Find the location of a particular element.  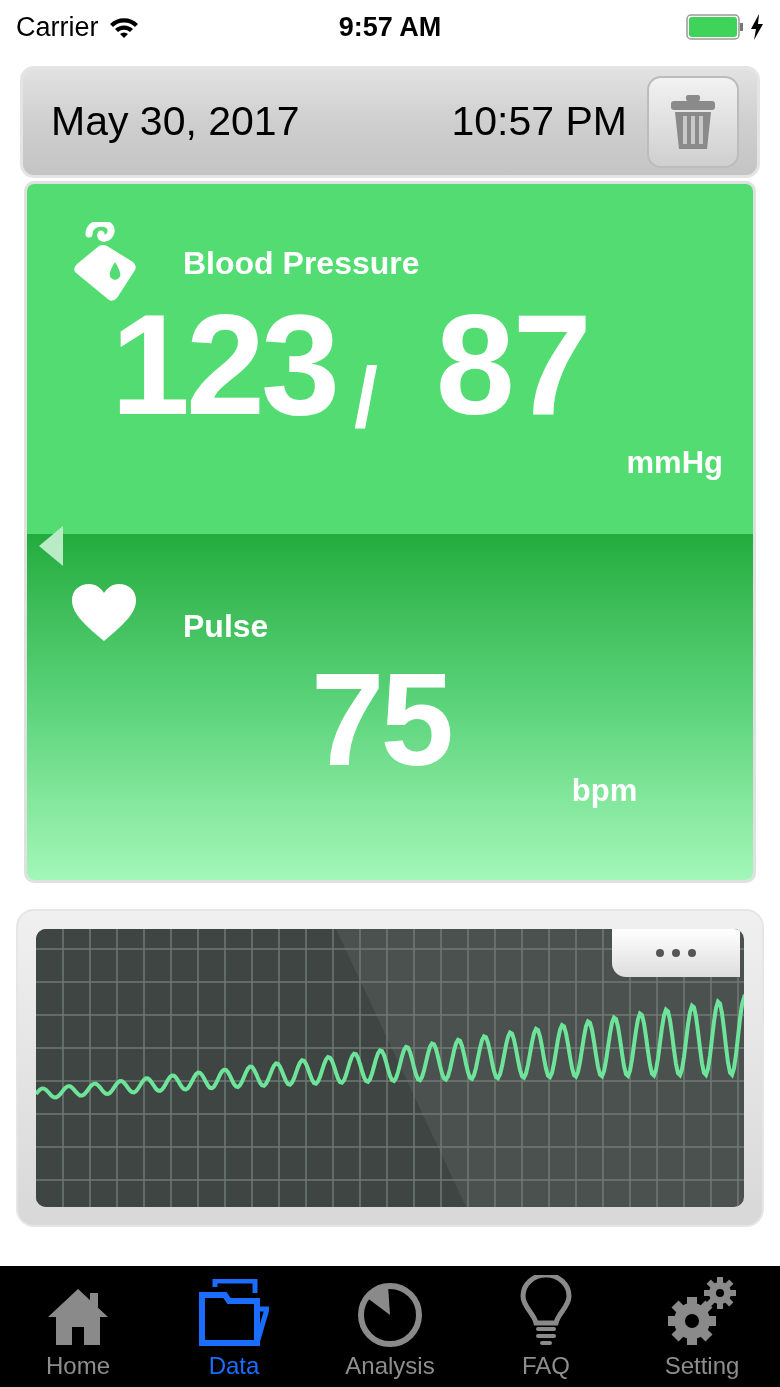

previous-arrow is located at coordinates (51, 546).